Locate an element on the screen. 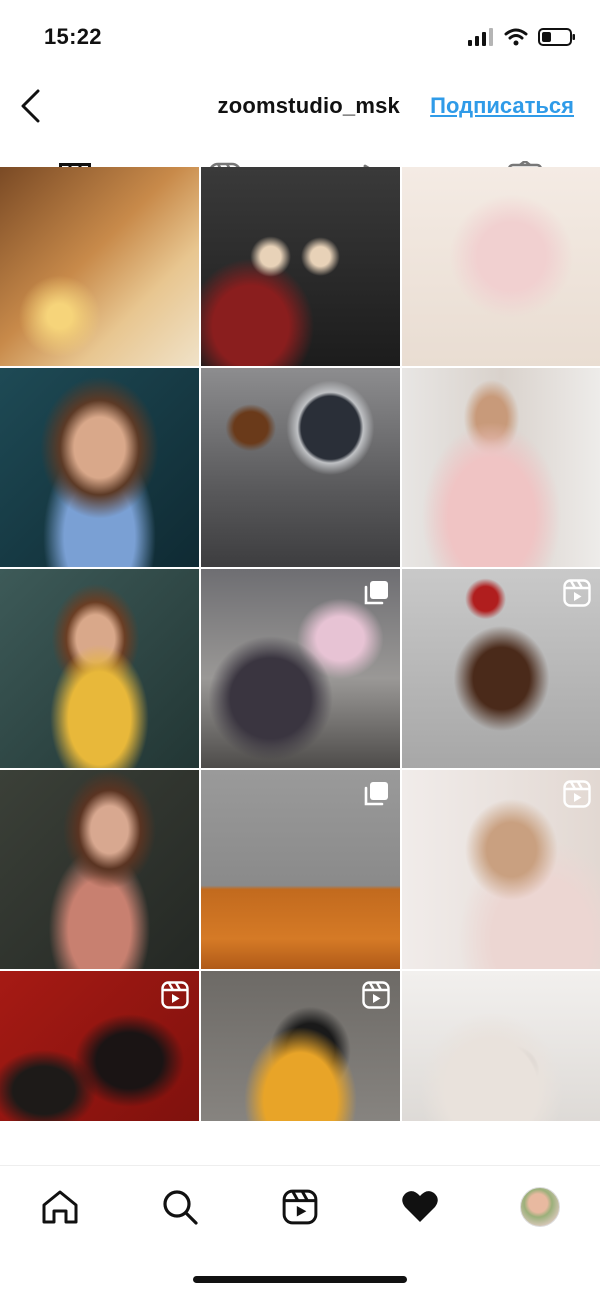 The image size is (600, 1298). search-icon is located at coordinates (180, 1207).